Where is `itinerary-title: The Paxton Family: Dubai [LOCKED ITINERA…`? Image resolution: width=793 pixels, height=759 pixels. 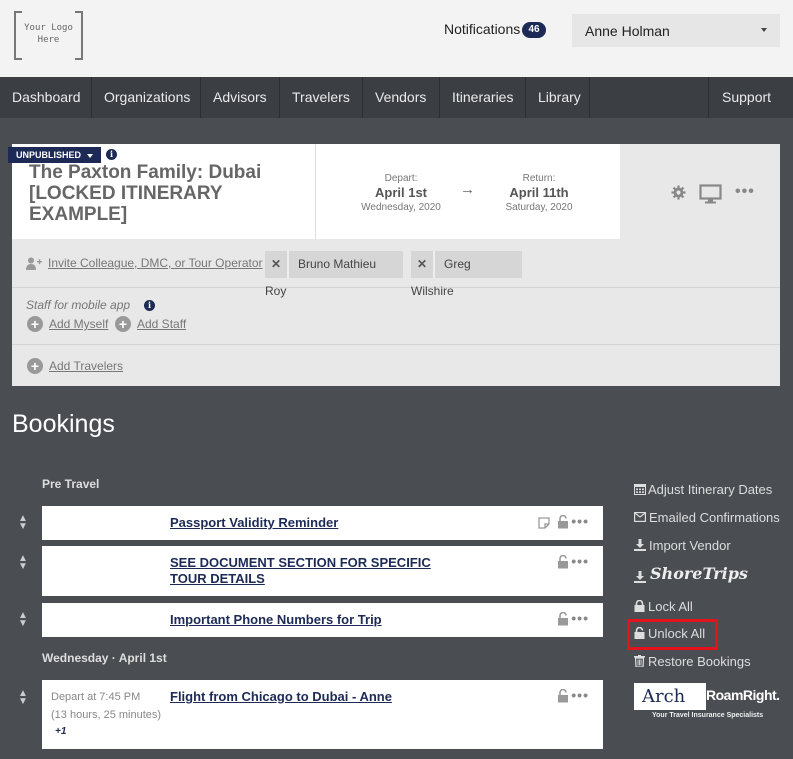 itinerary-title: The Paxton Family: Dubai [LOCKED ITINERA… is located at coordinates (164, 193).